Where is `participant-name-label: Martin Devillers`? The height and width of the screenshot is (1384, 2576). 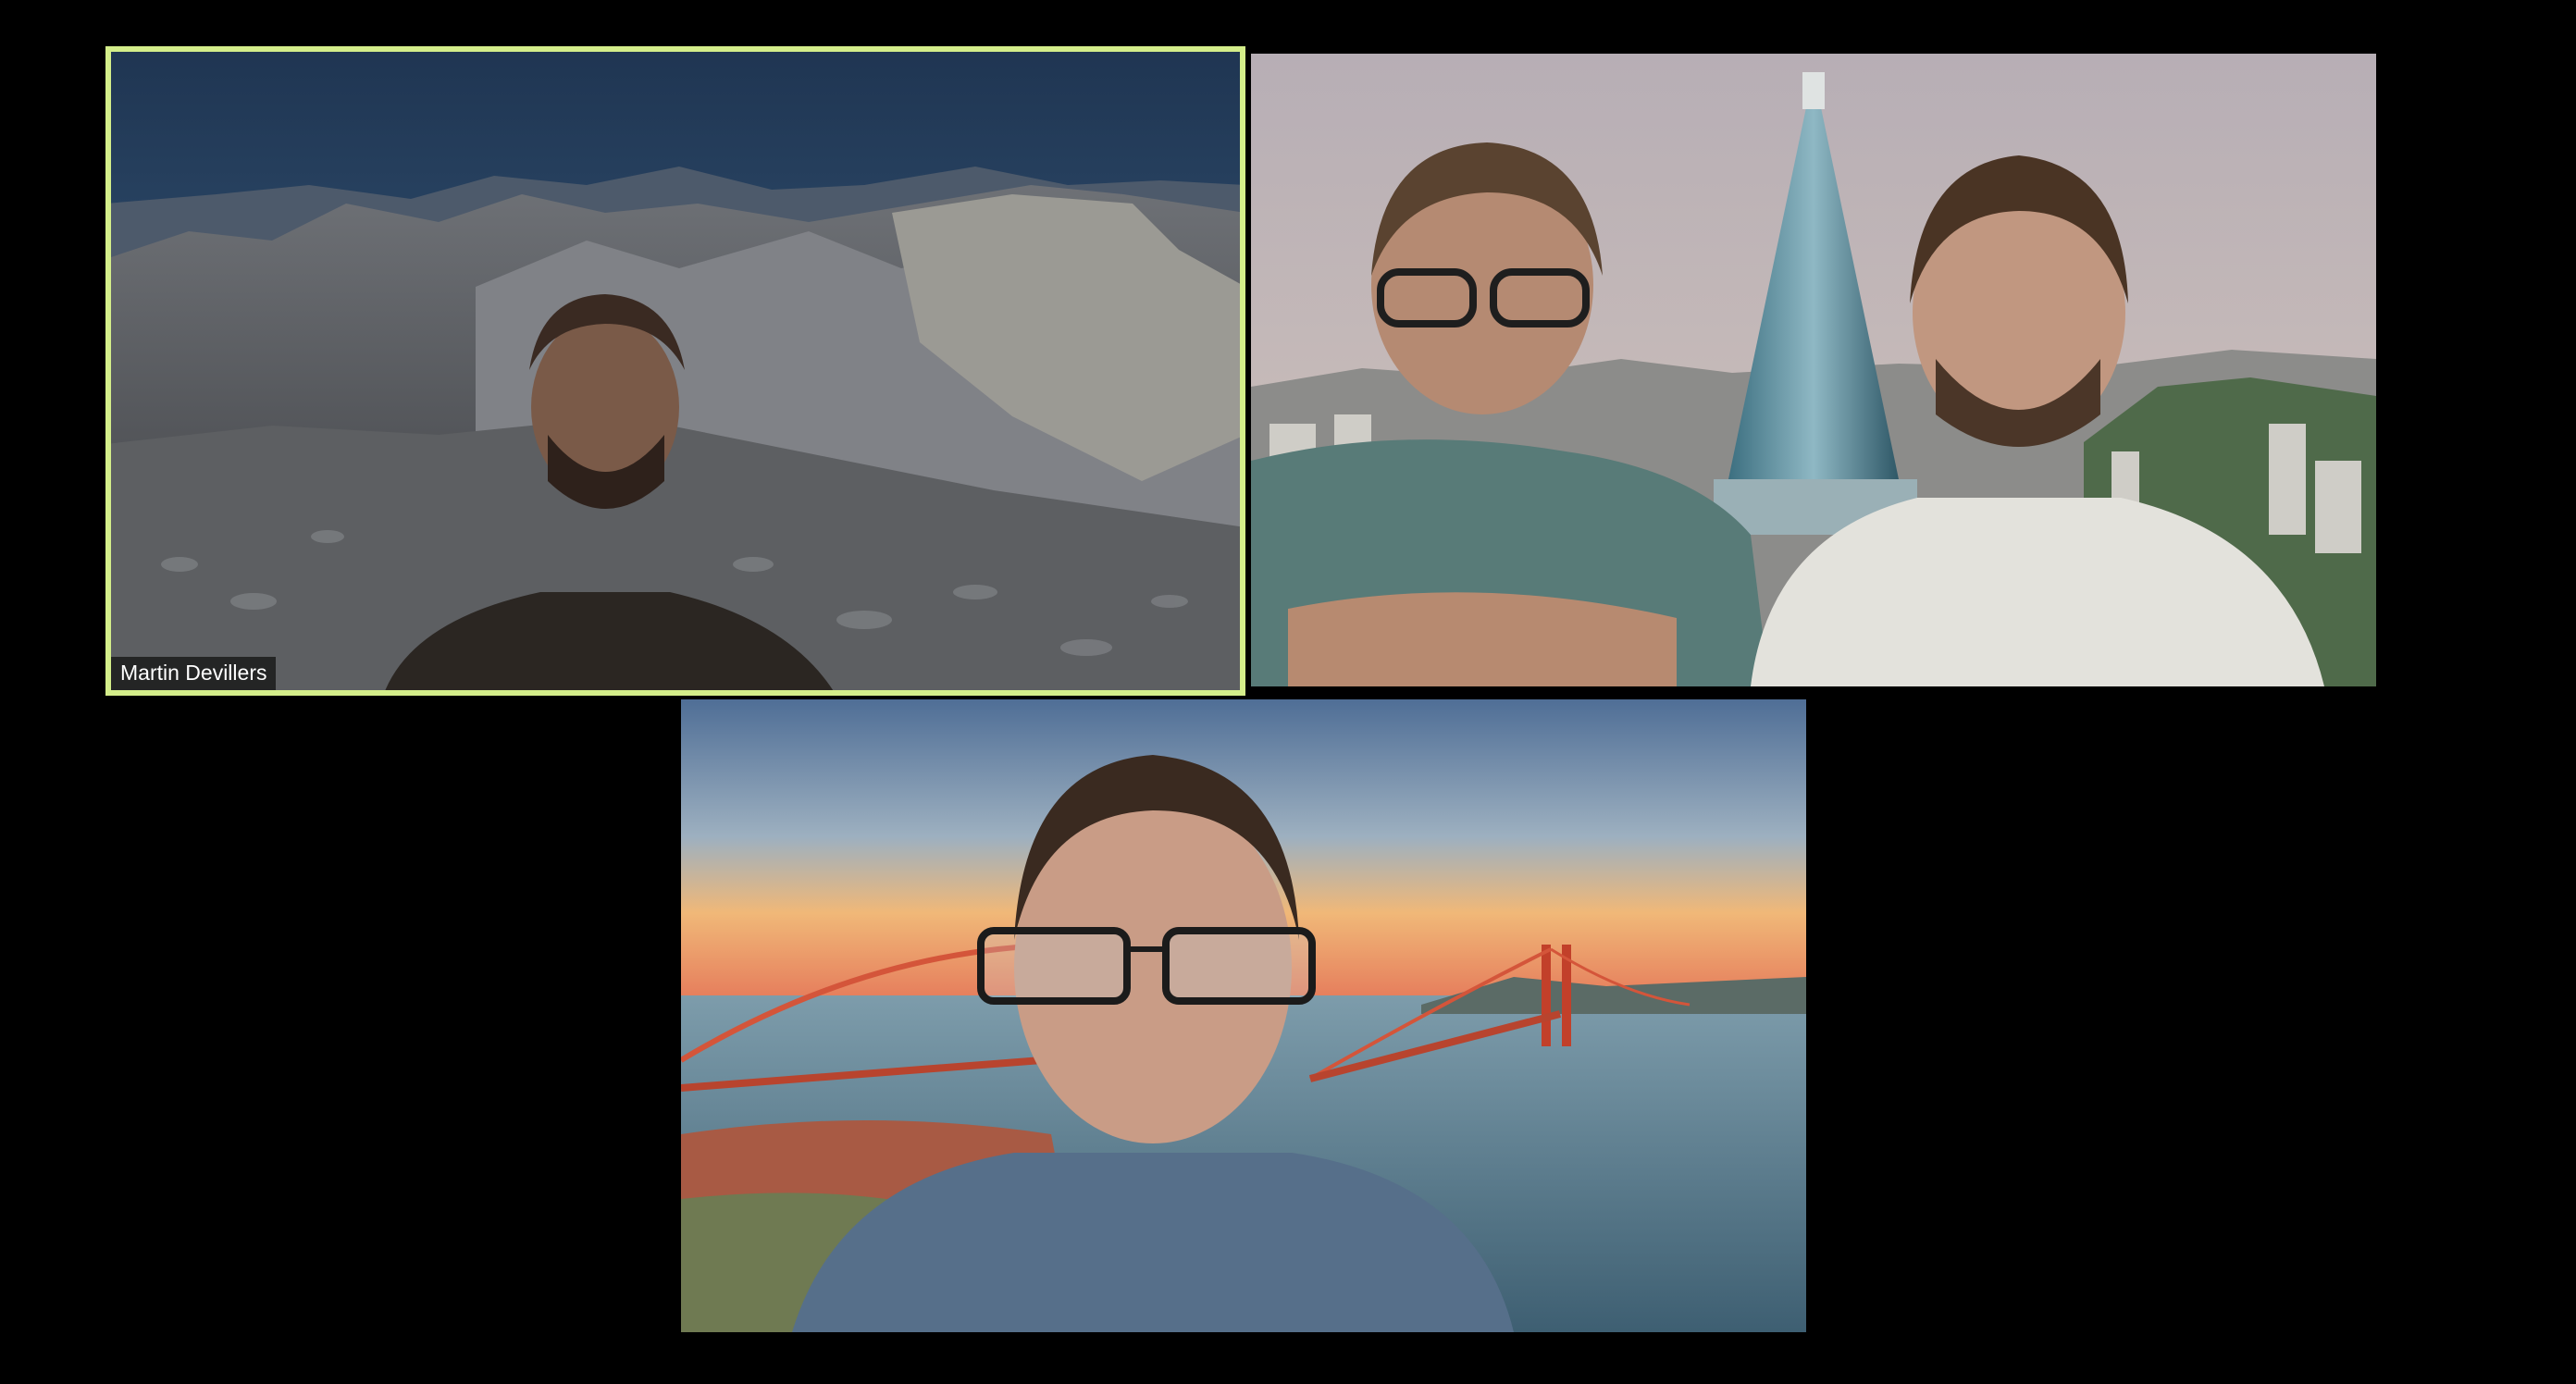 participant-name-label: Martin Devillers is located at coordinates (194, 674).